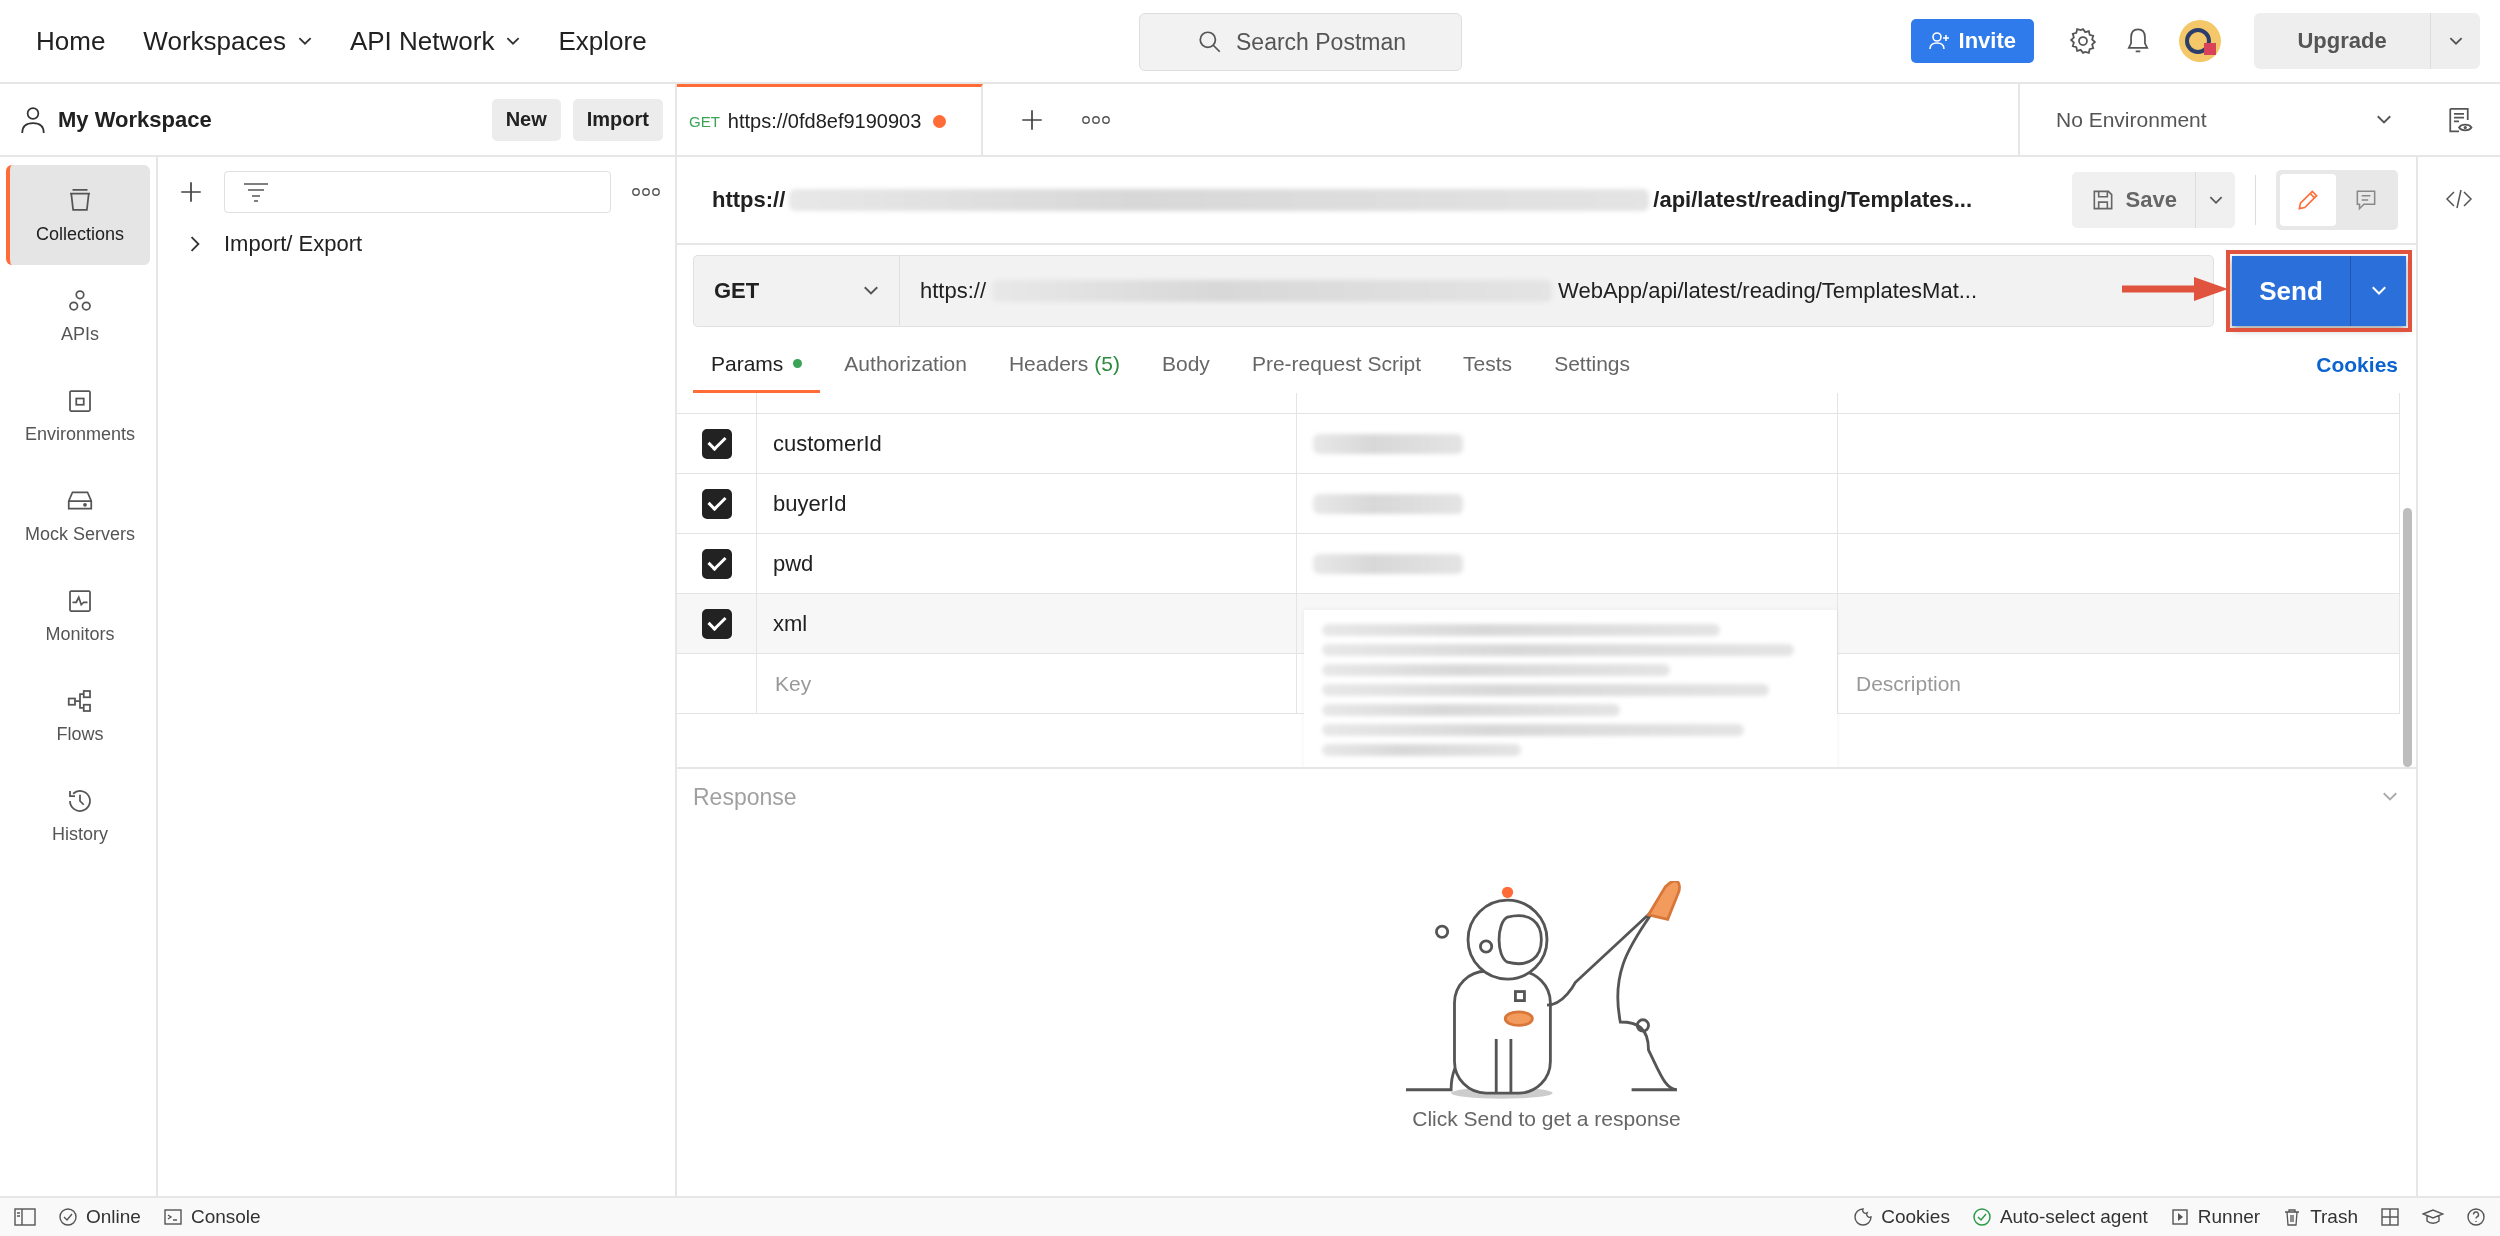 Image resolution: width=2500 pixels, height=1236 pixels. What do you see at coordinates (1939, 41) in the screenshot?
I see `add-person-icon` at bounding box center [1939, 41].